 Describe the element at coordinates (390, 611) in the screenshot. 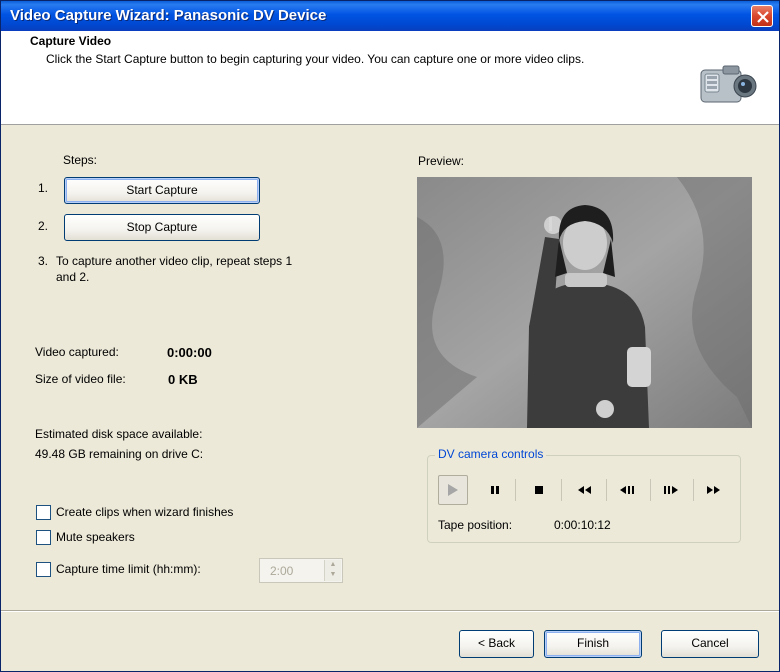

I see `footer-divider` at that location.